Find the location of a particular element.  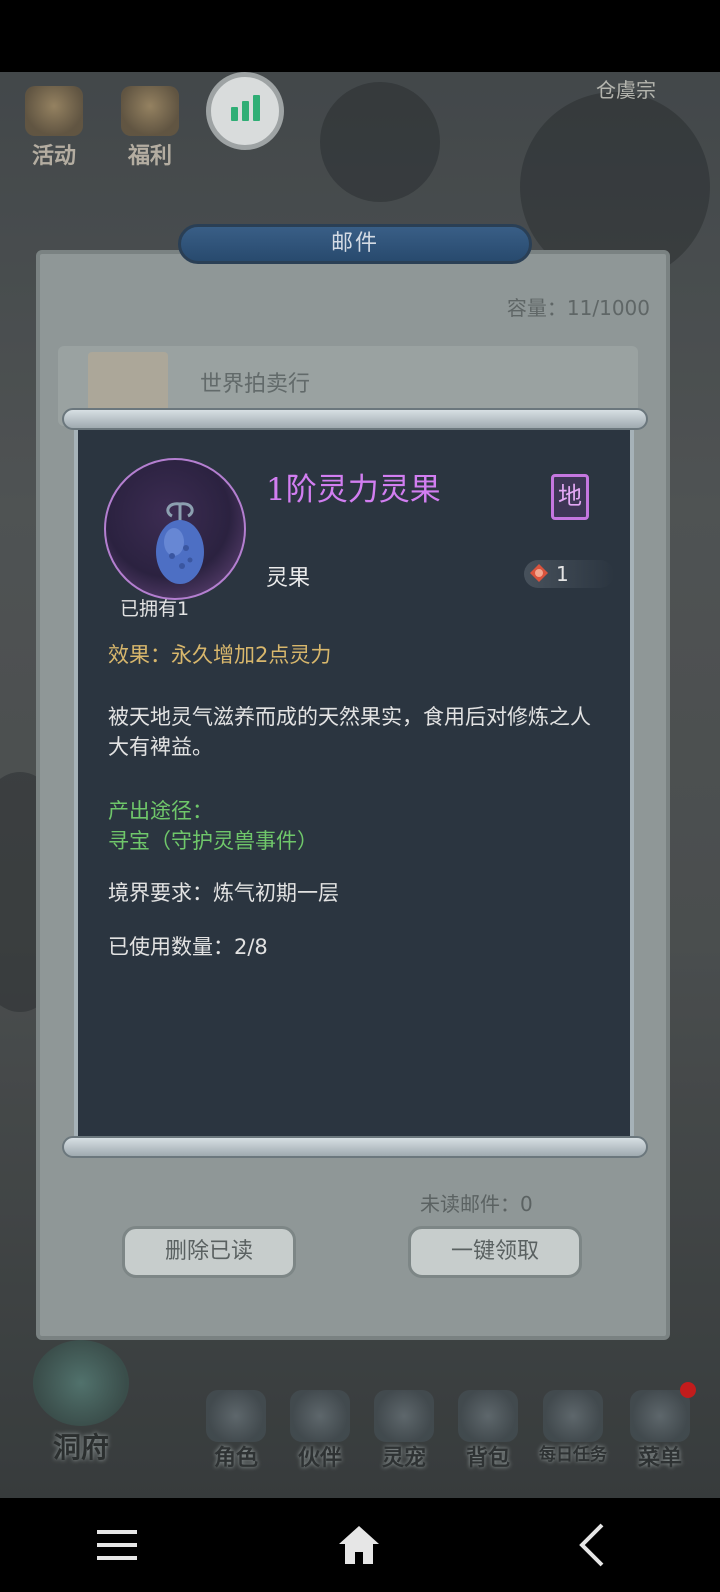

claim-all-button: 一键领取 is located at coordinates (495, 1252).